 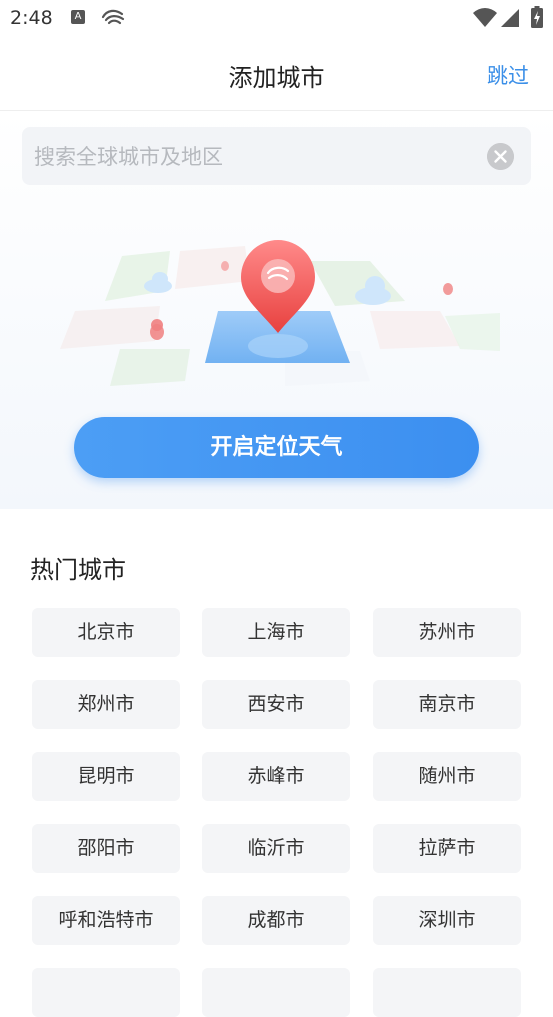 What do you see at coordinates (276, 920) in the screenshot?
I see `city-button: 成都市` at bounding box center [276, 920].